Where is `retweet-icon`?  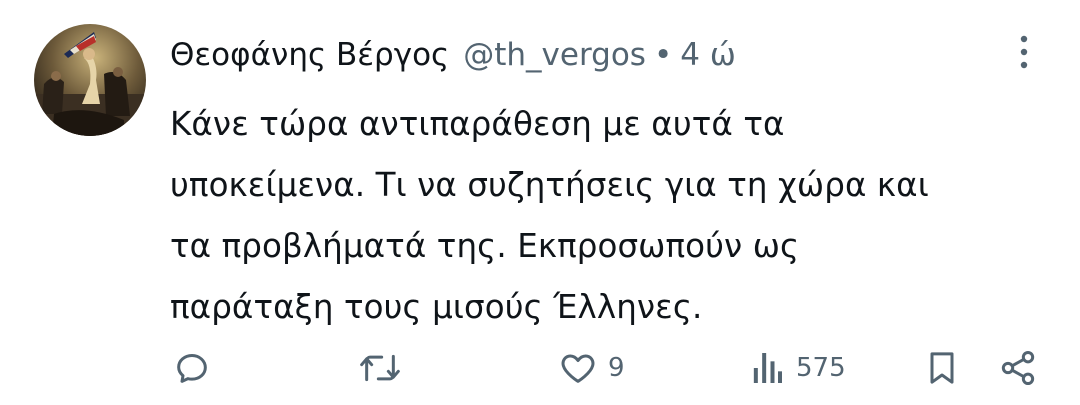 retweet-icon is located at coordinates (380, 368).